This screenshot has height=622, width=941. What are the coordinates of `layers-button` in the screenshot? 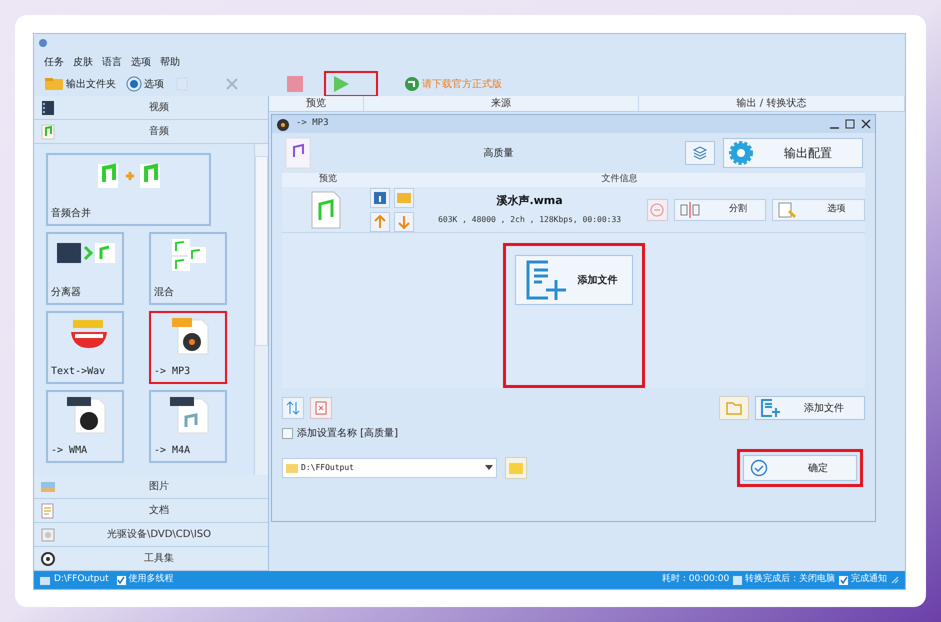 It's located at (700, 153).